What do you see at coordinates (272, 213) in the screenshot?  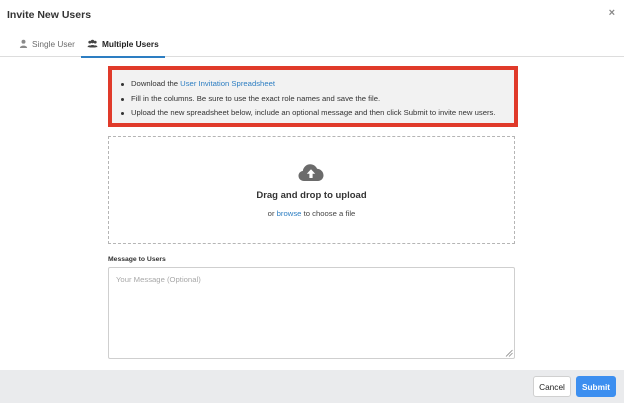 I see `dropzone-prefix: or` at bounding box center [272, 213].